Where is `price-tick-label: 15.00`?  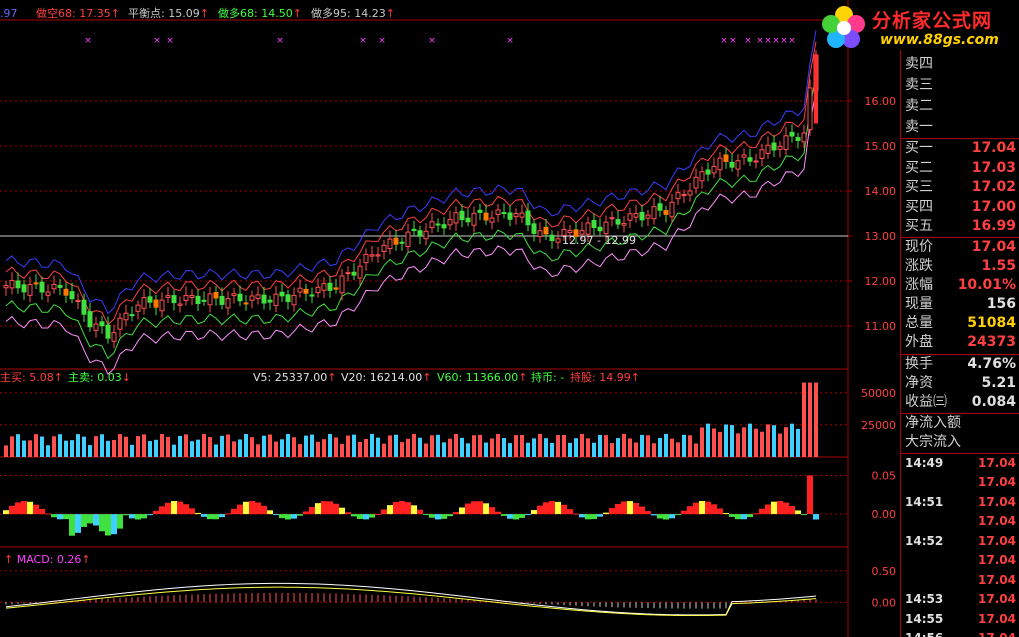 price-tick-label: 15.00 is located at coordinates (881, 146).